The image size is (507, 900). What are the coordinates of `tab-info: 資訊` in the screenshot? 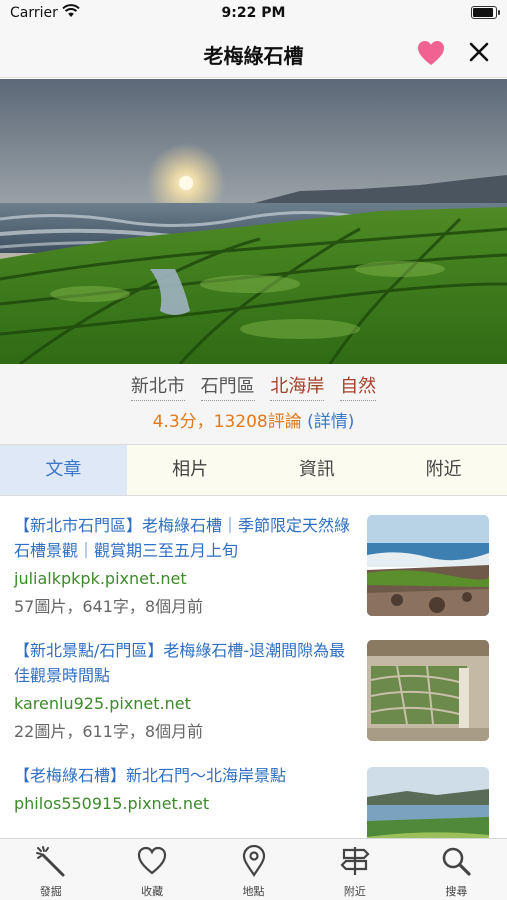 It's located at (317, 470).